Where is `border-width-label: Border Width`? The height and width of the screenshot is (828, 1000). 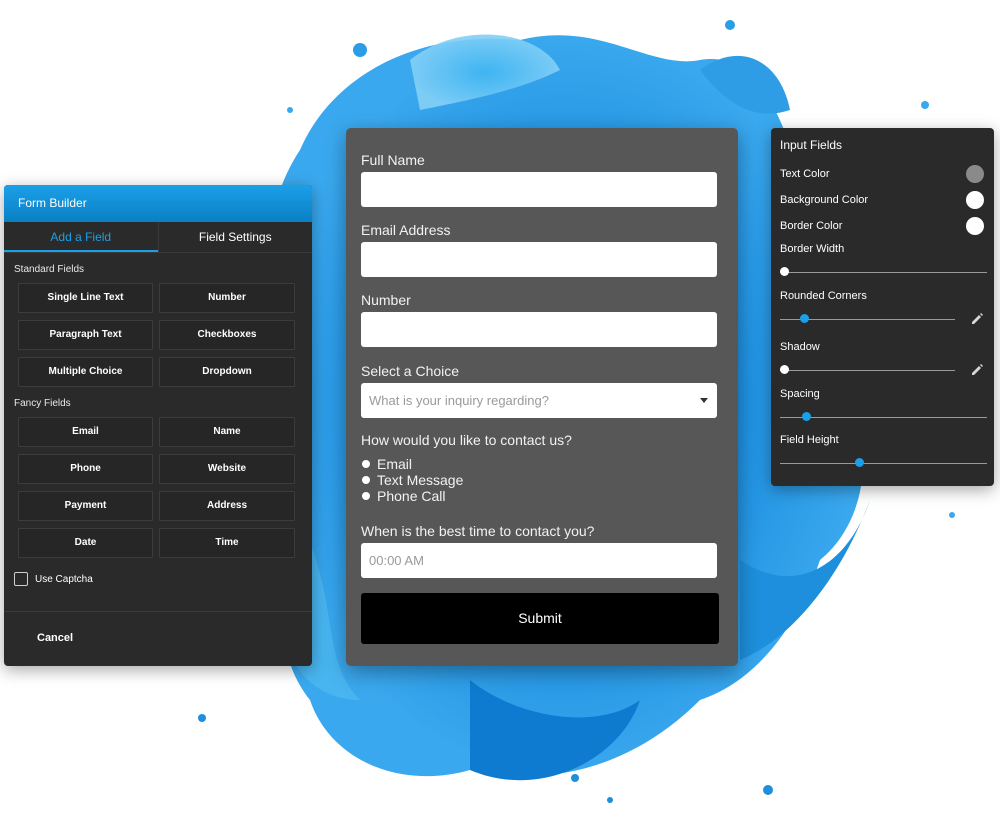
border-width-label: Border Width is located at coordinates (812, 249).